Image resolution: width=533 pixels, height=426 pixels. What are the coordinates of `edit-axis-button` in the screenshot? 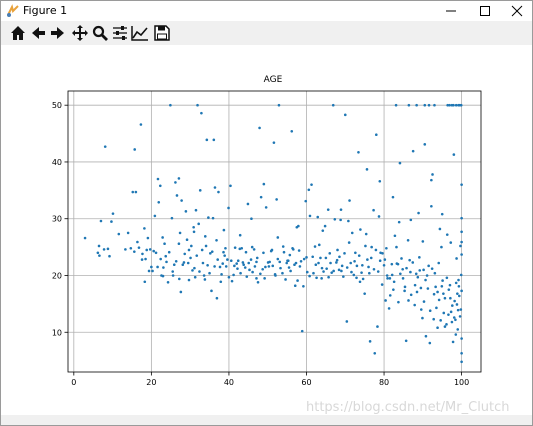 It's located at (140, 33).